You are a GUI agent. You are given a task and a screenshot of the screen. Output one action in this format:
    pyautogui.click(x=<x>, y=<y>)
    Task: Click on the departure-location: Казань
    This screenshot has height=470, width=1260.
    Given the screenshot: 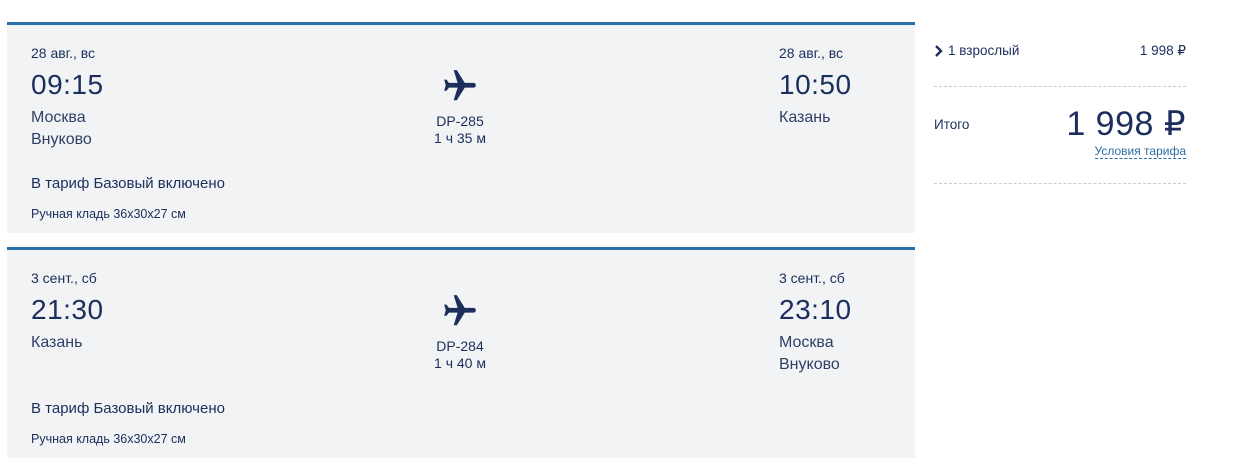 What is the action you would take?
    pyautogui.click(x=56, y=343)
    